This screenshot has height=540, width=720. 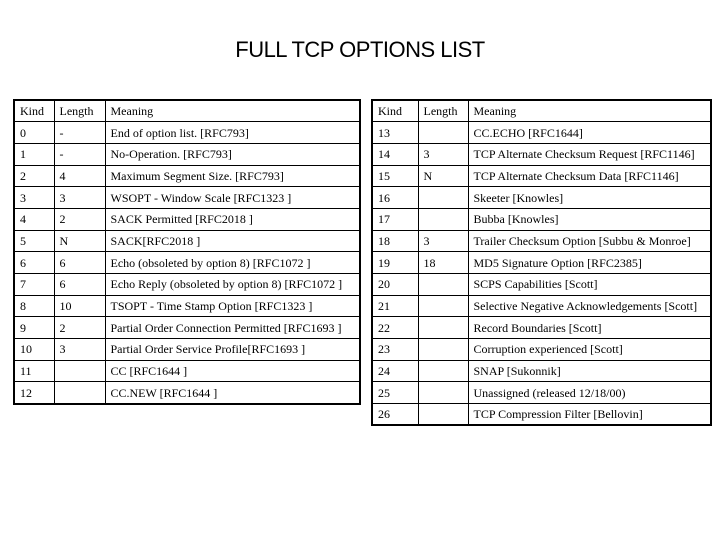 I want to click on kind-cell: 13, so click(x=395, y=132).